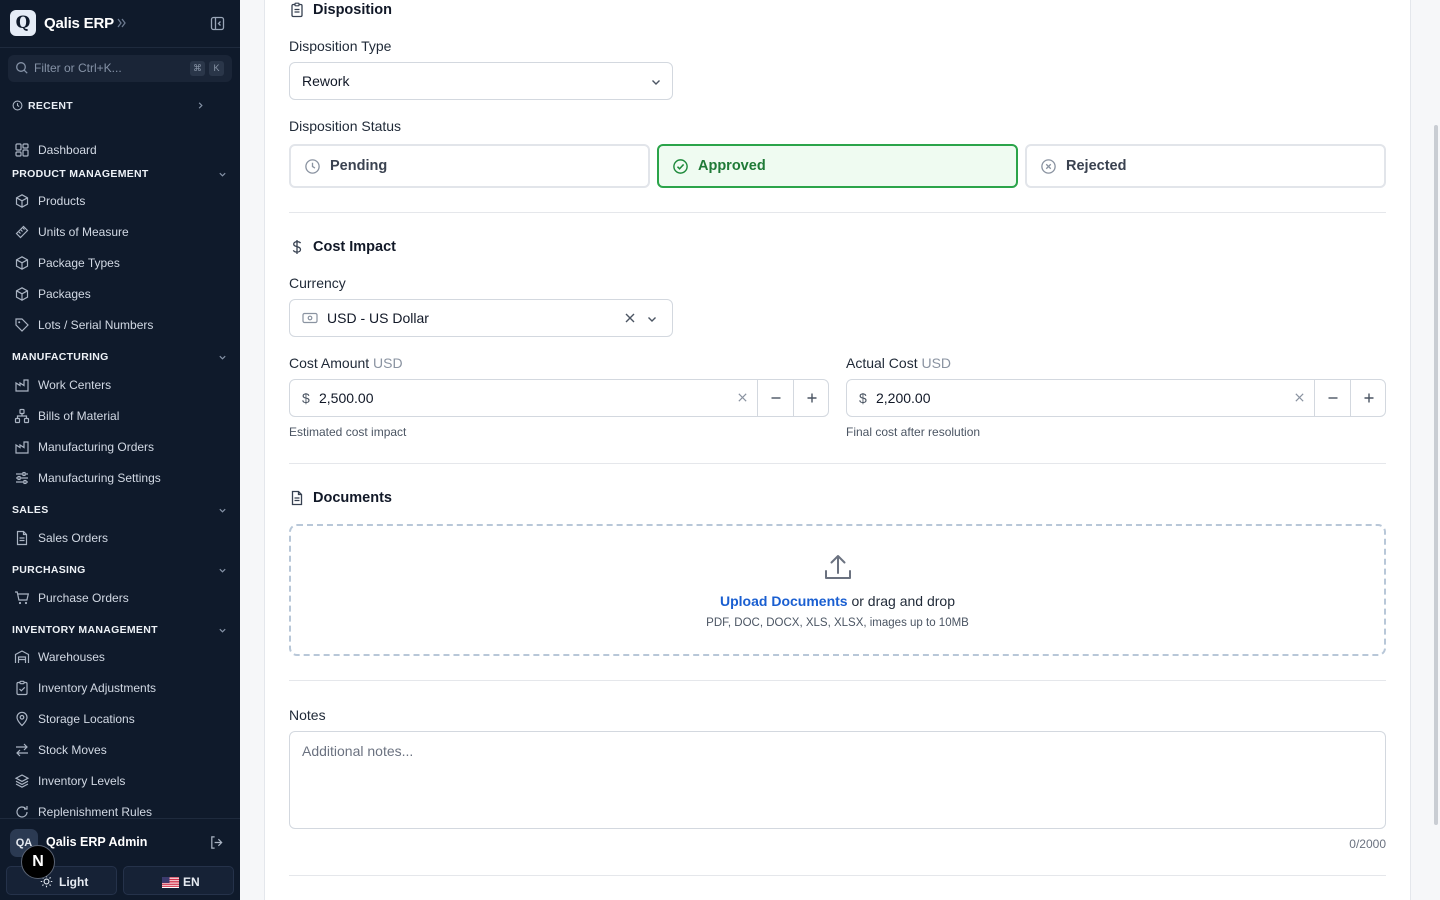 The height and width of the screenshot is (900, 1440). What do you see at coordinates (297, 498) in the screenshot?
I see `file-text-icon` at bounding box center [297, 498].